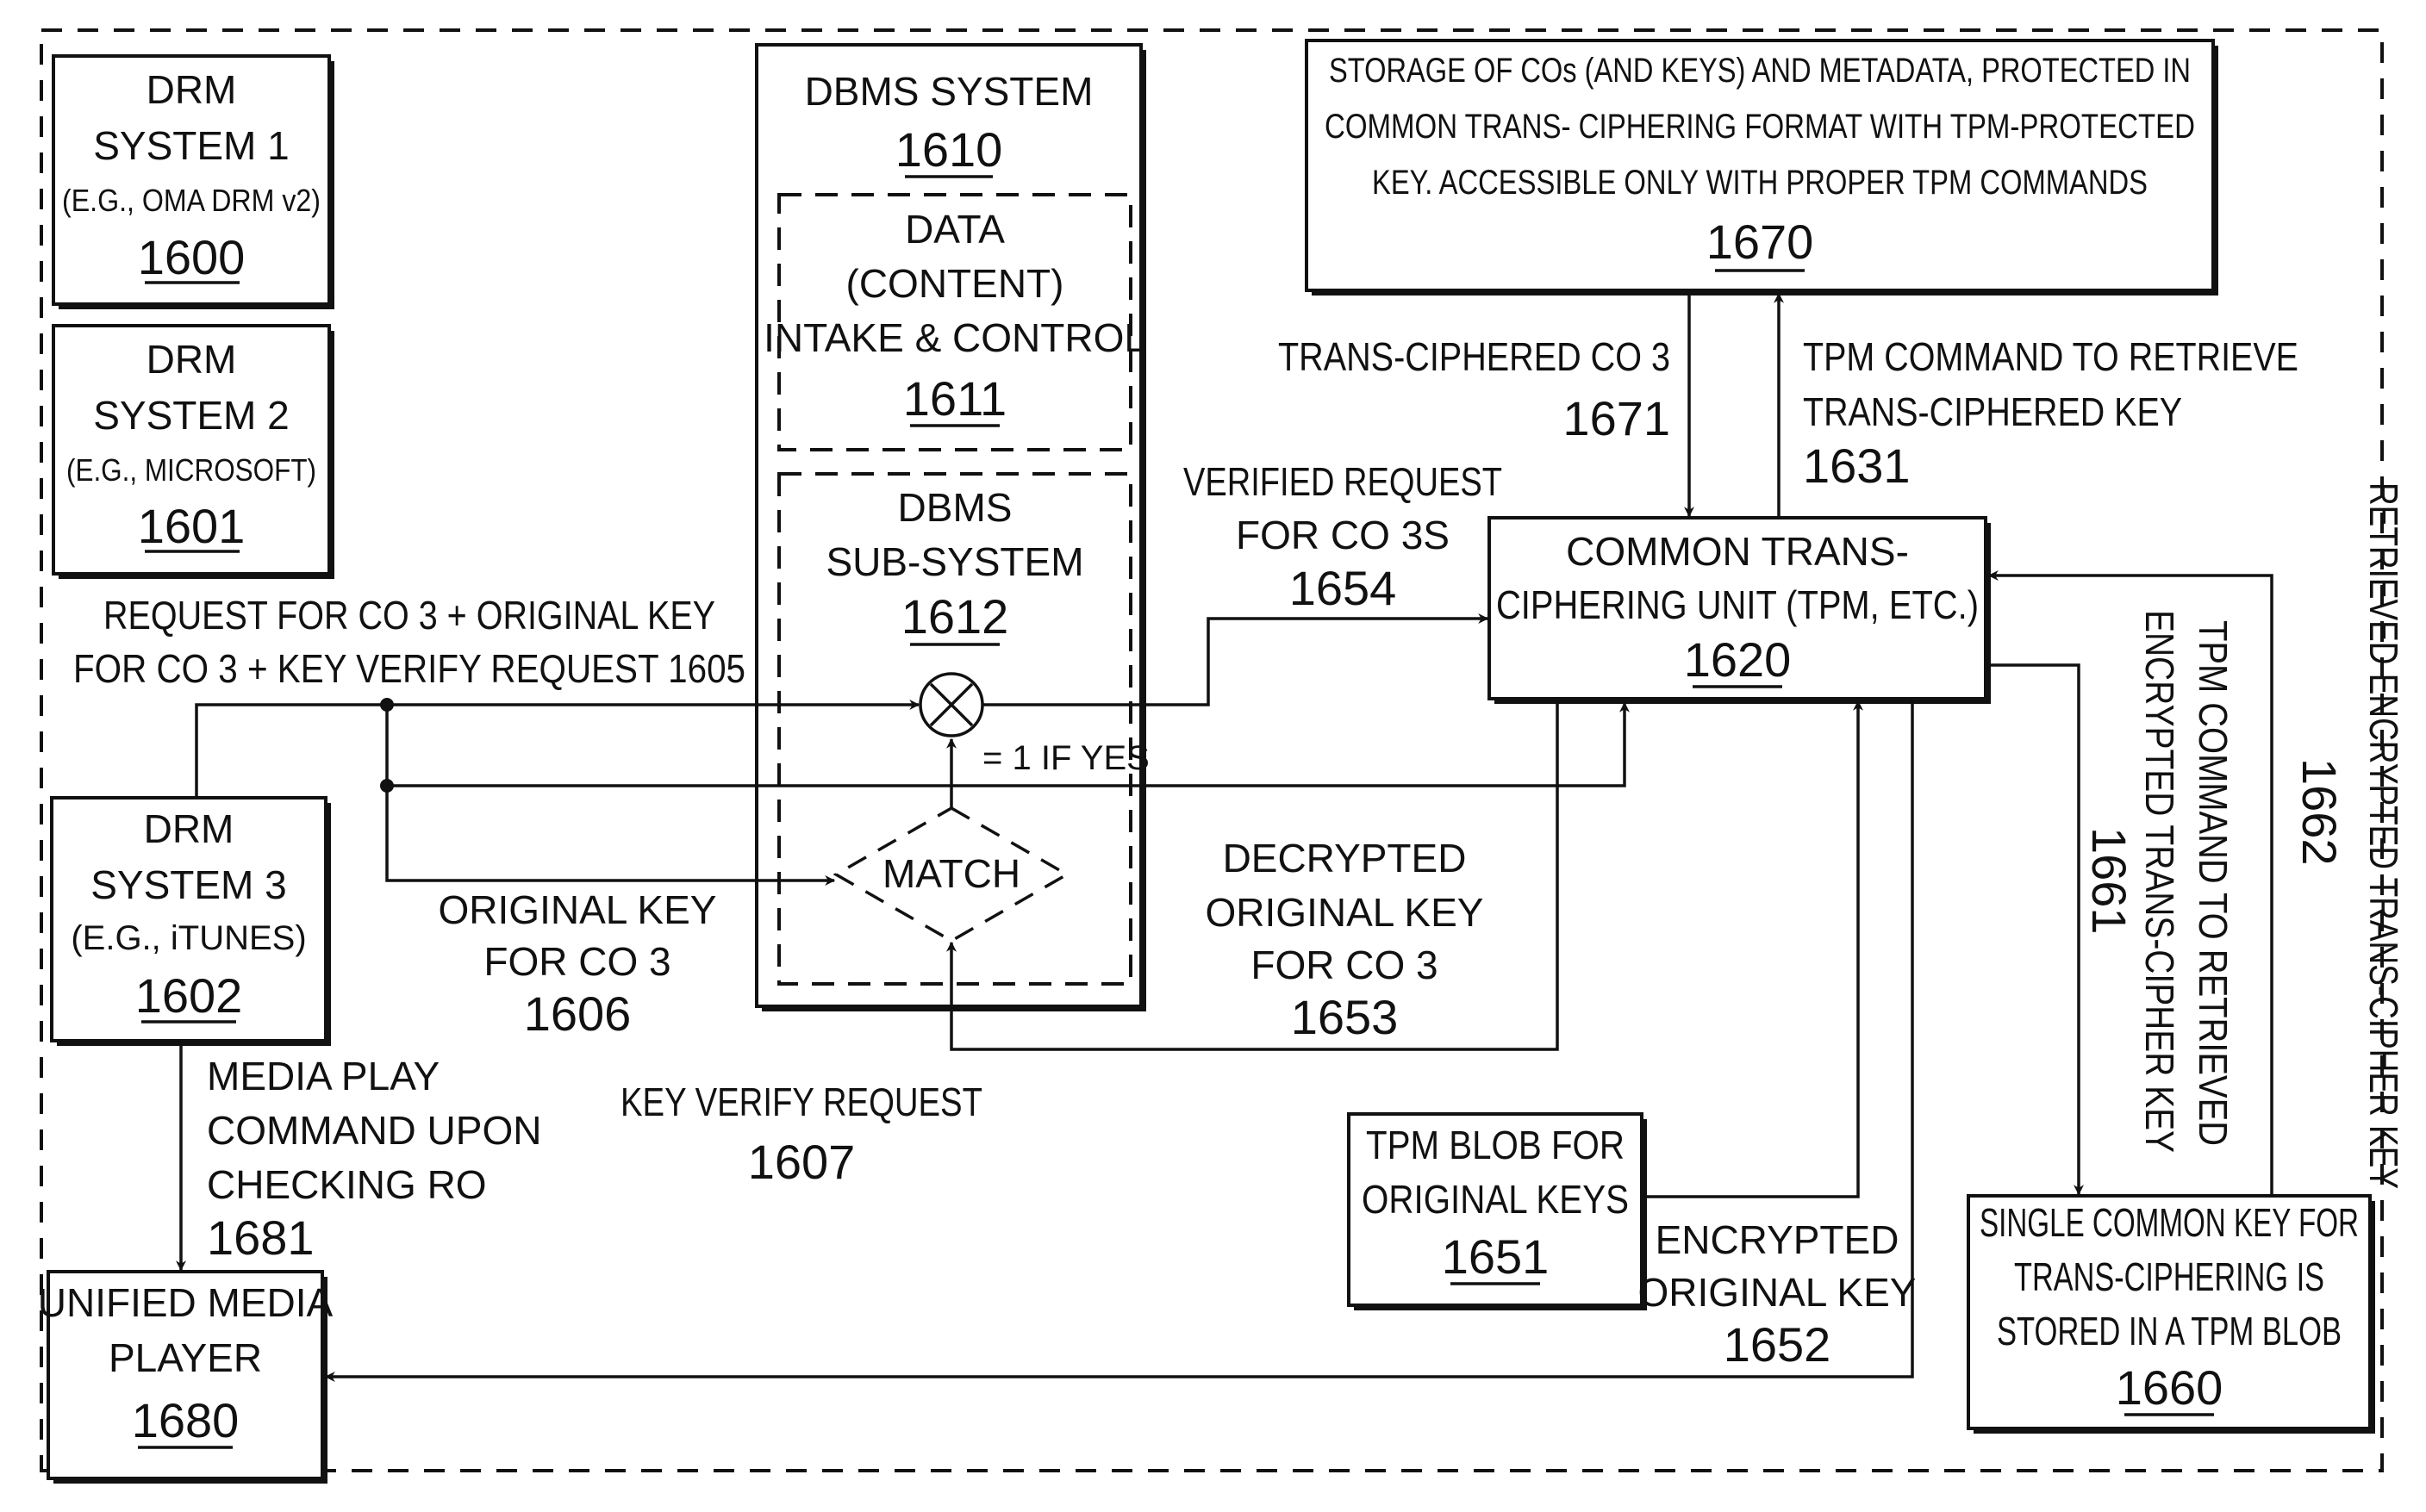 Image resolution: width=2426 pixels, height=1512 pixels. I want to click on original-key-line-2: FOR CO 3, so click(576, 962).